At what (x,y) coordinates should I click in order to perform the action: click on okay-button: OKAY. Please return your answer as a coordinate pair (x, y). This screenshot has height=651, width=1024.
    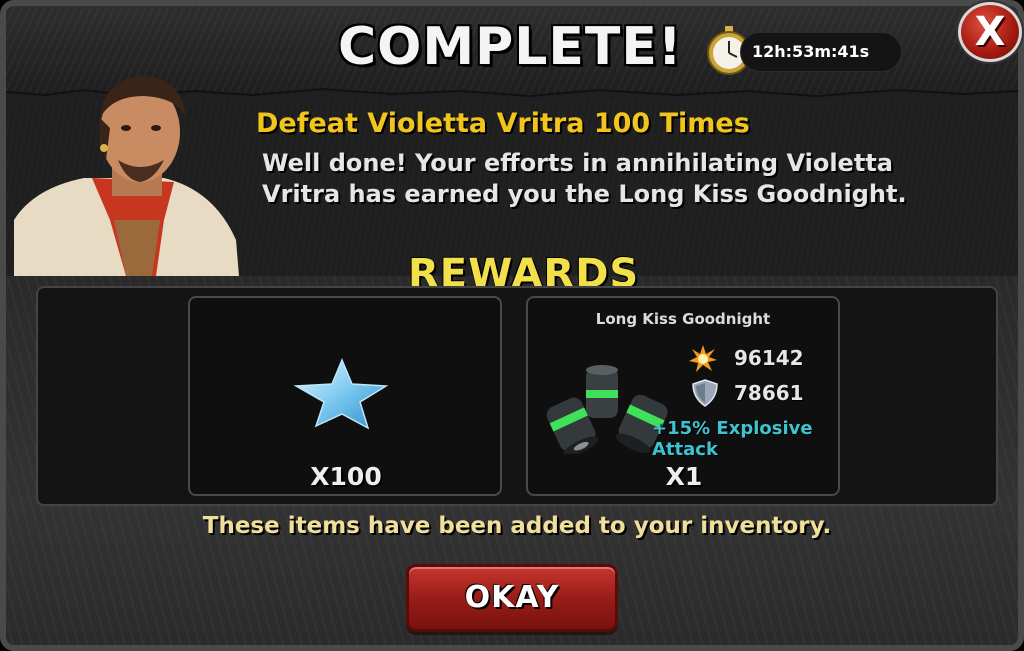
    Looking at the image, I should click on (512, 598).